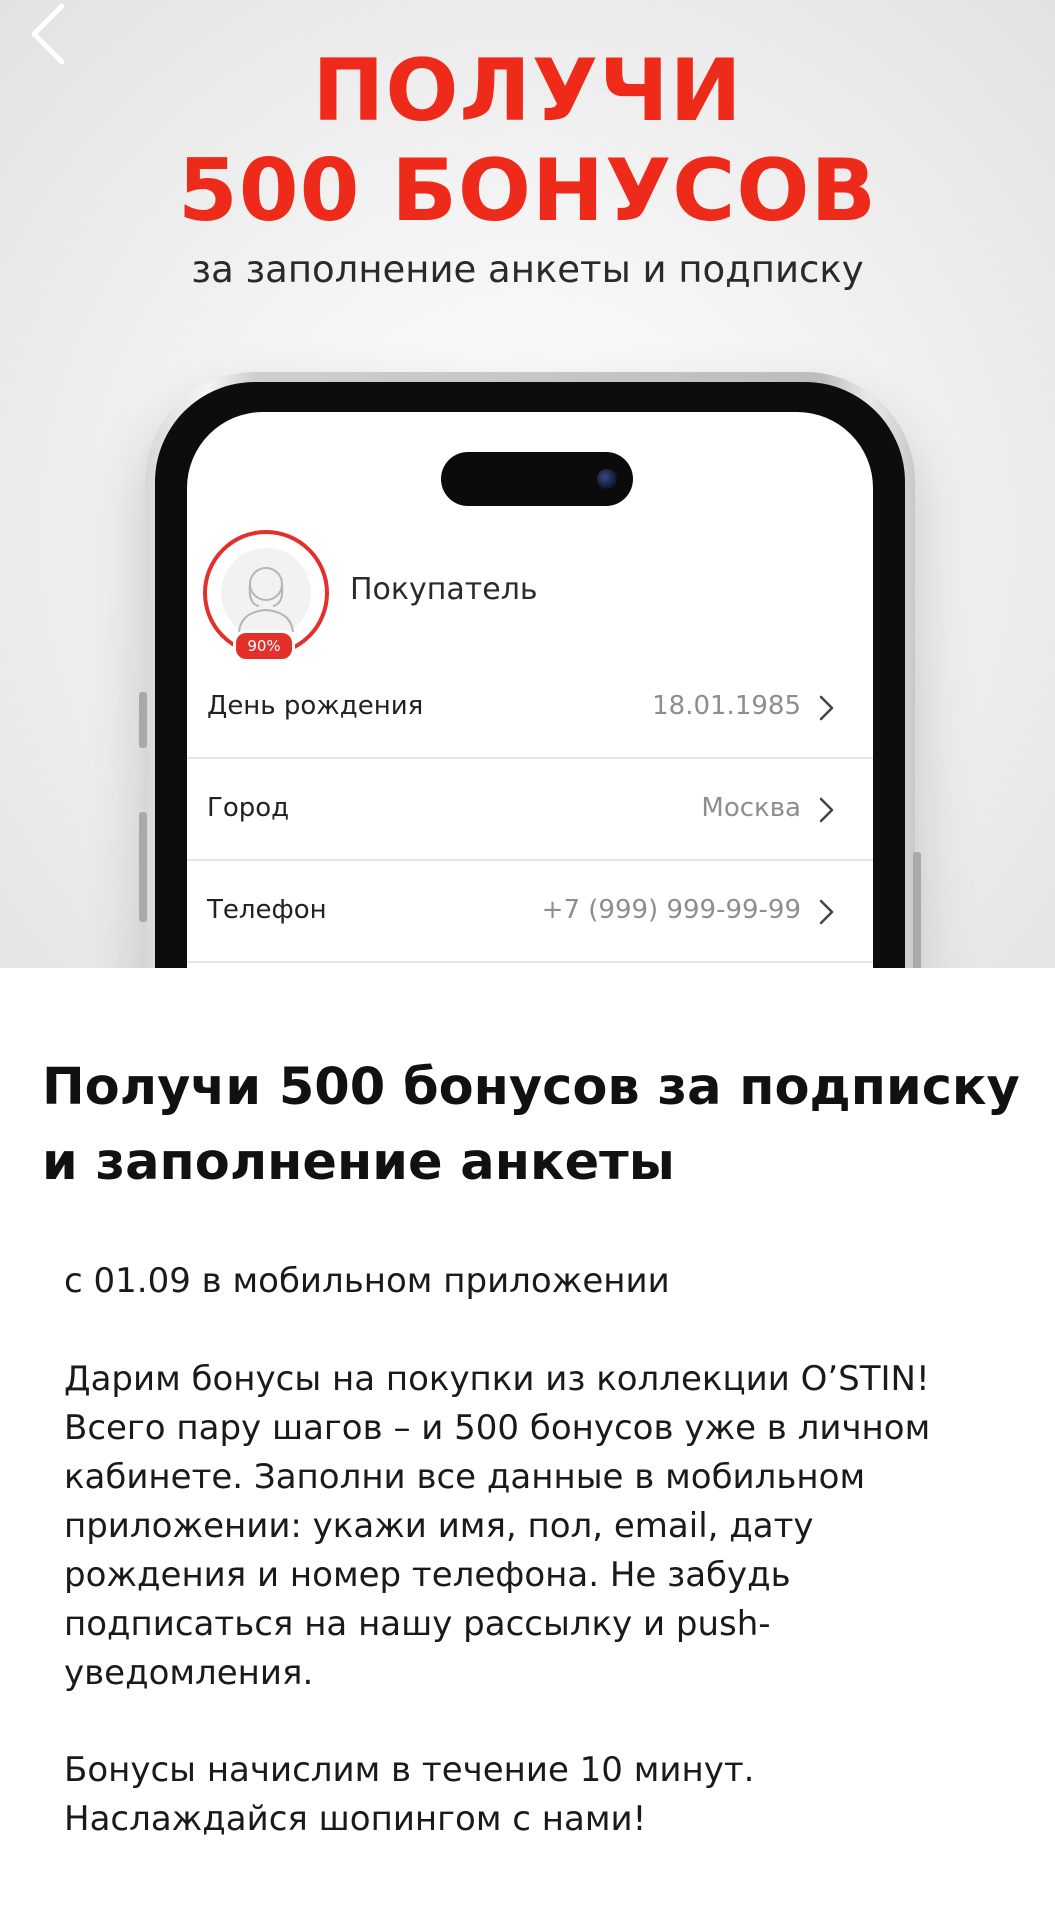 The image size is (1055, 1920). What do you see at coordinates (537, 479) in the screenshot?
I see `dynamic-island` at bounding box center [537, 479].